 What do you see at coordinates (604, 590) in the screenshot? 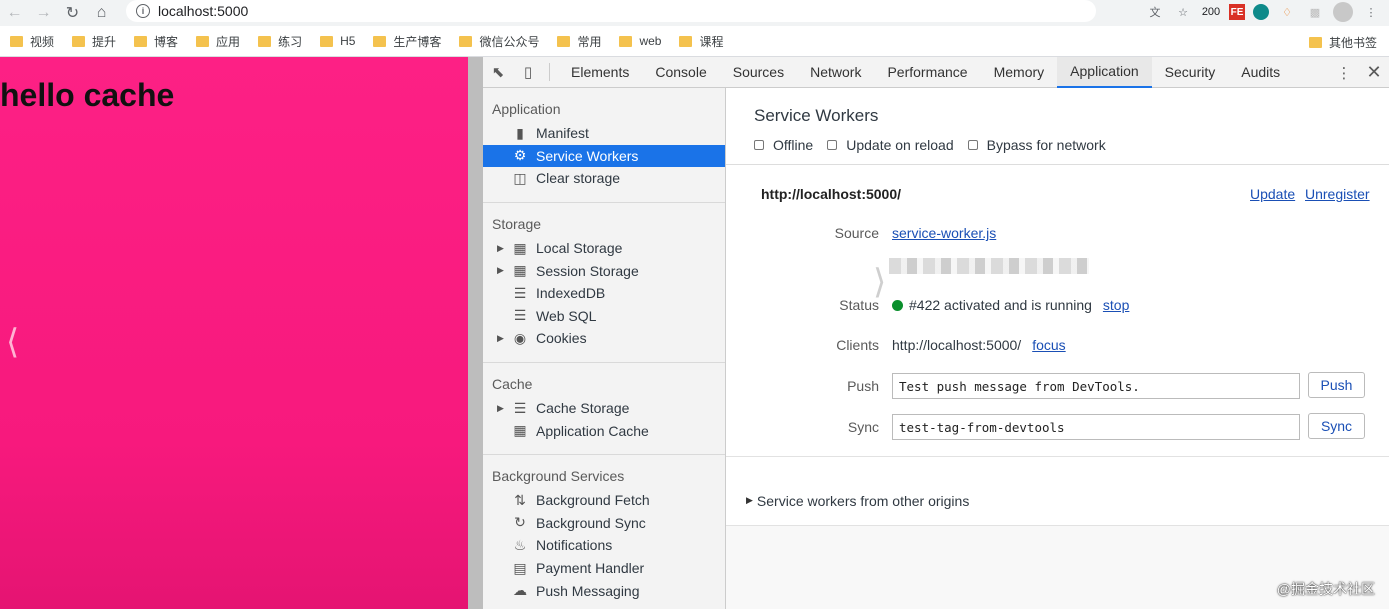
I see `sidebar-item-push-messaging: ☁ Push Messaging` at bounding box center [604, 590].